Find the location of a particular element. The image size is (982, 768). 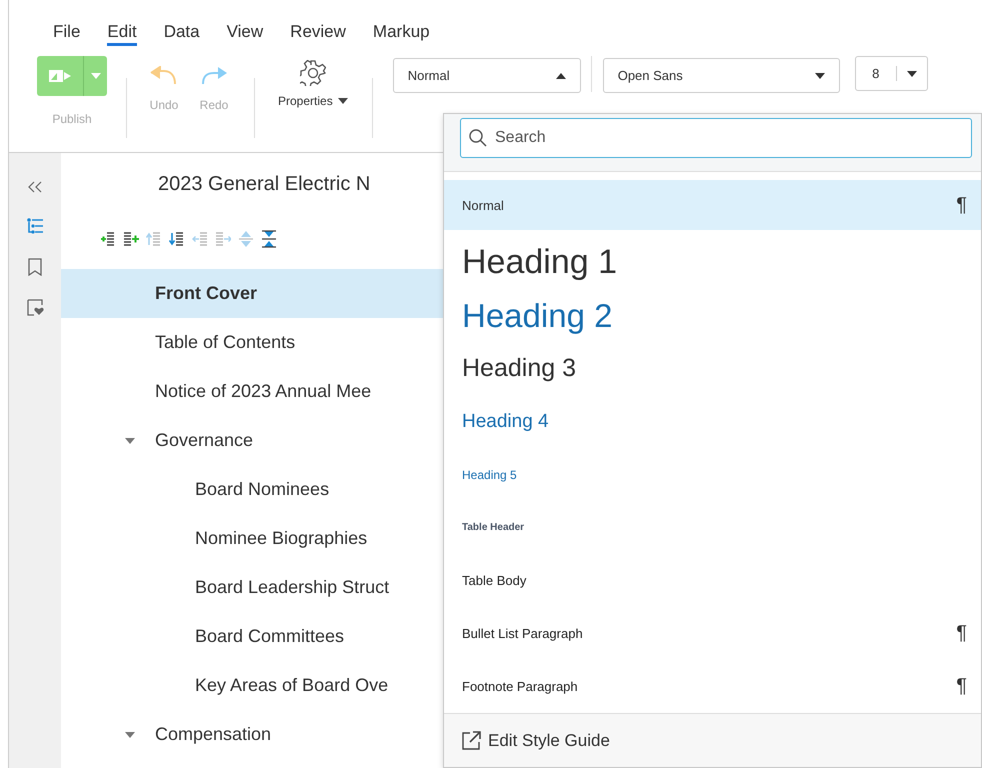

tree-item: Table of Contents is located at coordinates (225, 342).